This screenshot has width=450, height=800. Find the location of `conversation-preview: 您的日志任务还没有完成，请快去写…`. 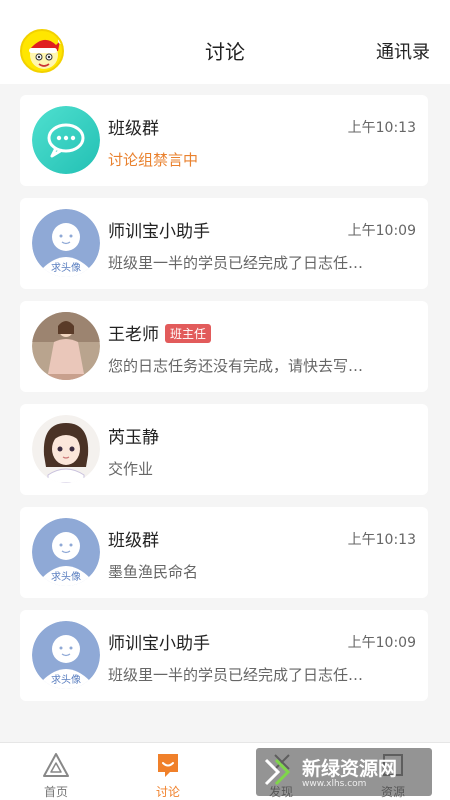

conversation-preview: 您的日志任务还没有完成，请快去写… is located at coordinates (236, 366).